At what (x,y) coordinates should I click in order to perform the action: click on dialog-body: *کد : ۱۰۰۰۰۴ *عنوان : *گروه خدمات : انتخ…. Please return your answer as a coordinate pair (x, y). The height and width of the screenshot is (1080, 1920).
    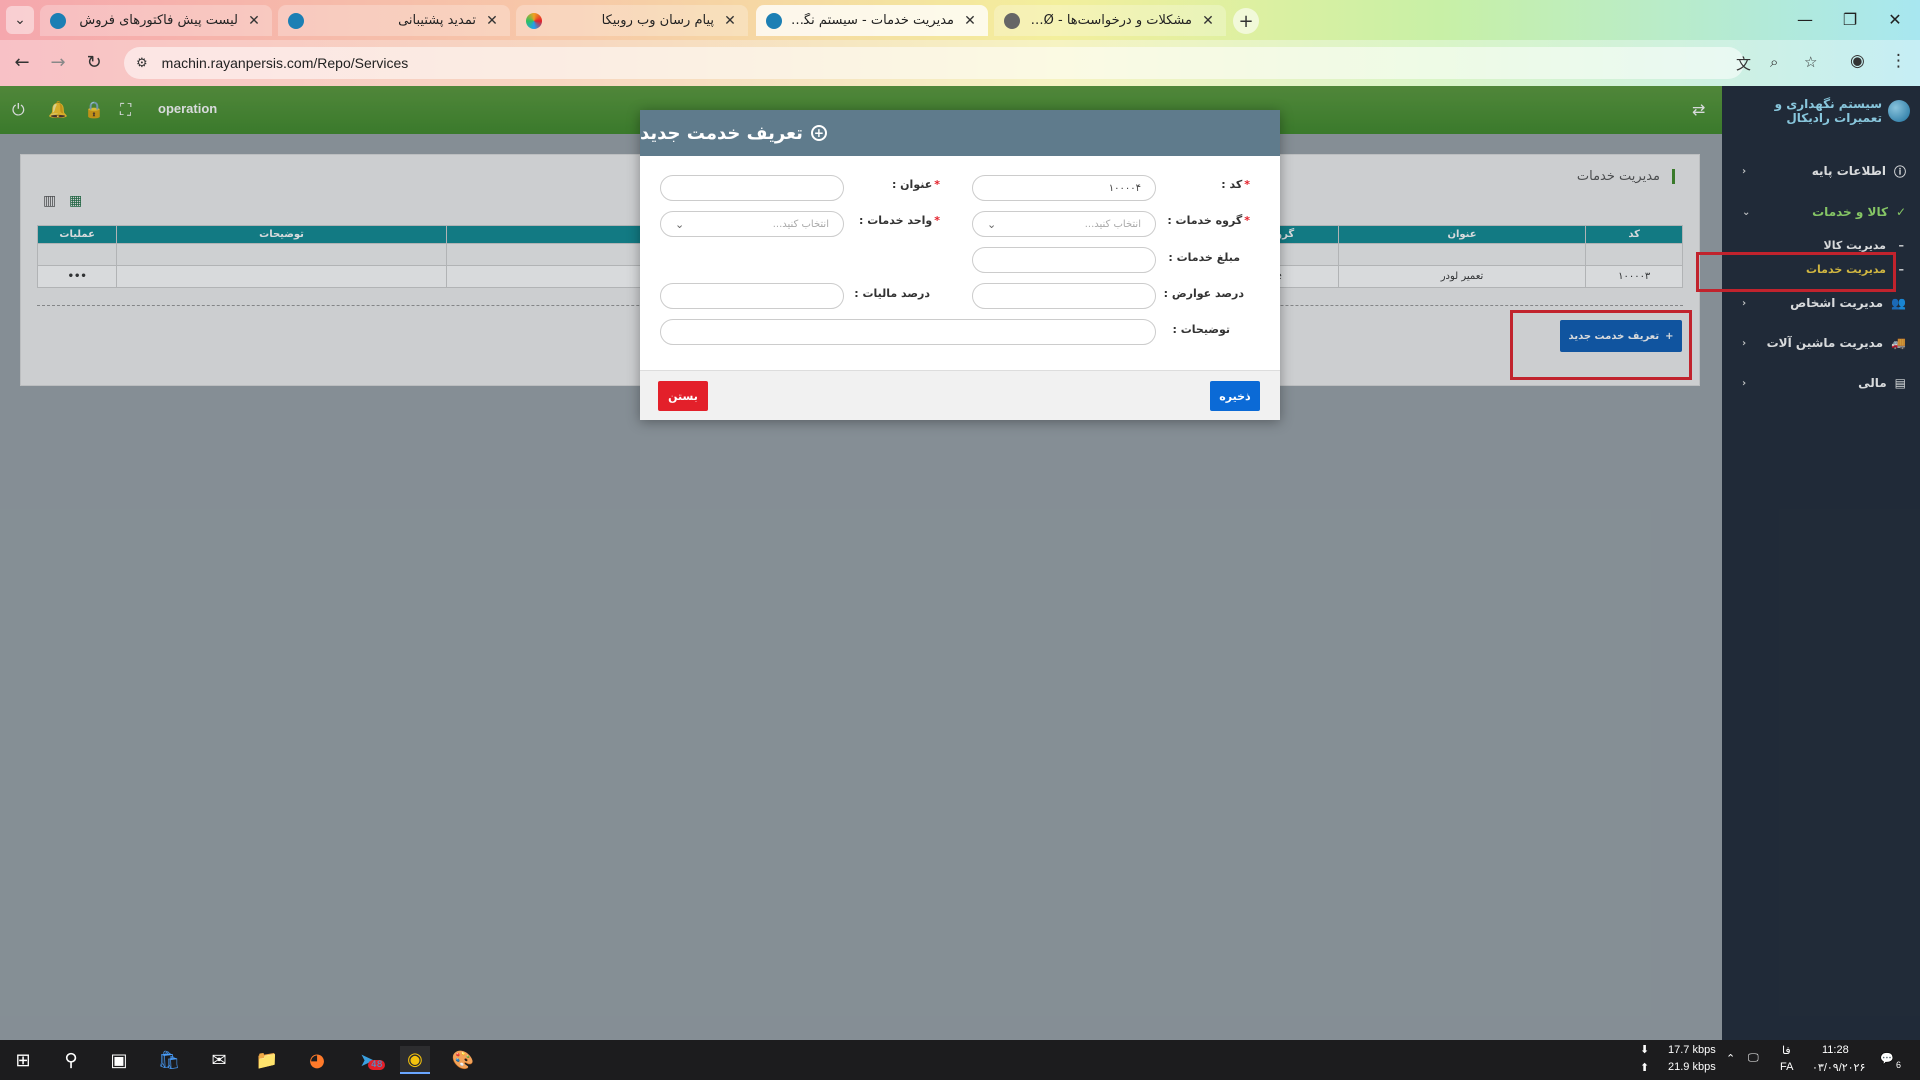
    Looking at the image, I should click on (960, 263).